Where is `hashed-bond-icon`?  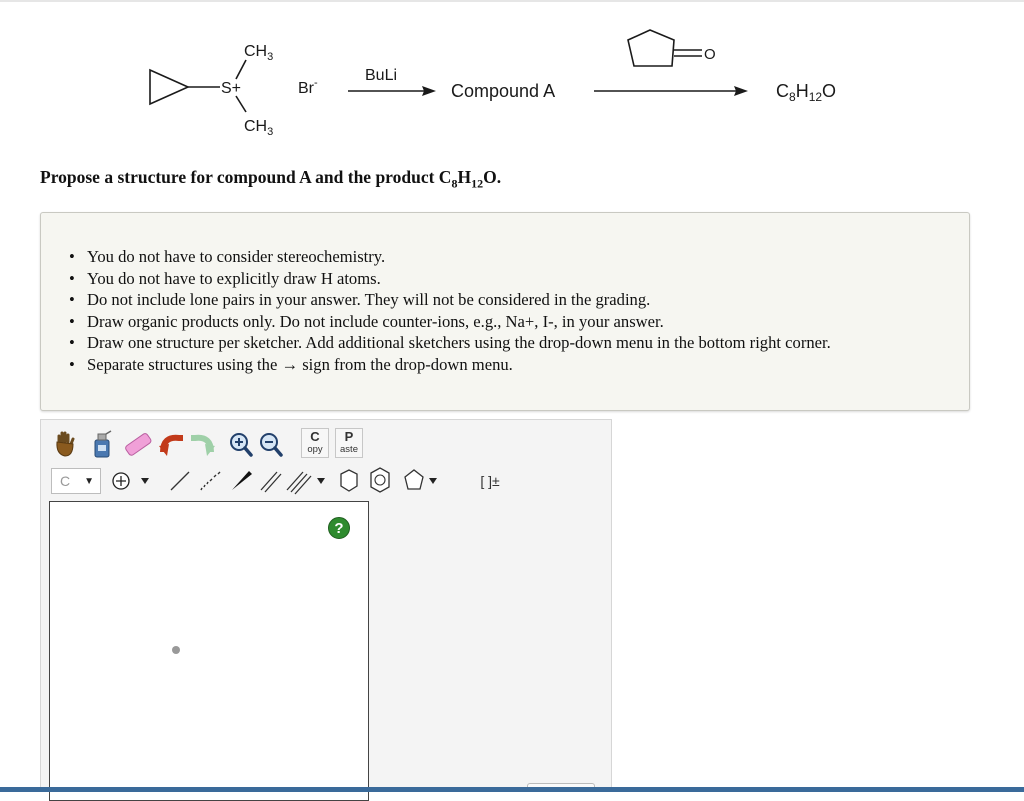 hashed-bond-icon is located at coordinates (210, 481).